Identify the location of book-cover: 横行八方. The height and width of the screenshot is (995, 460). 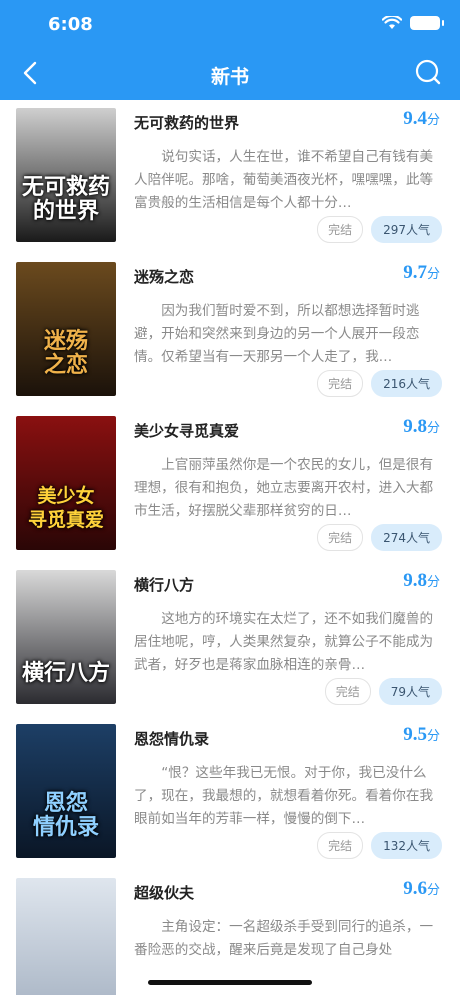
(66, 637).